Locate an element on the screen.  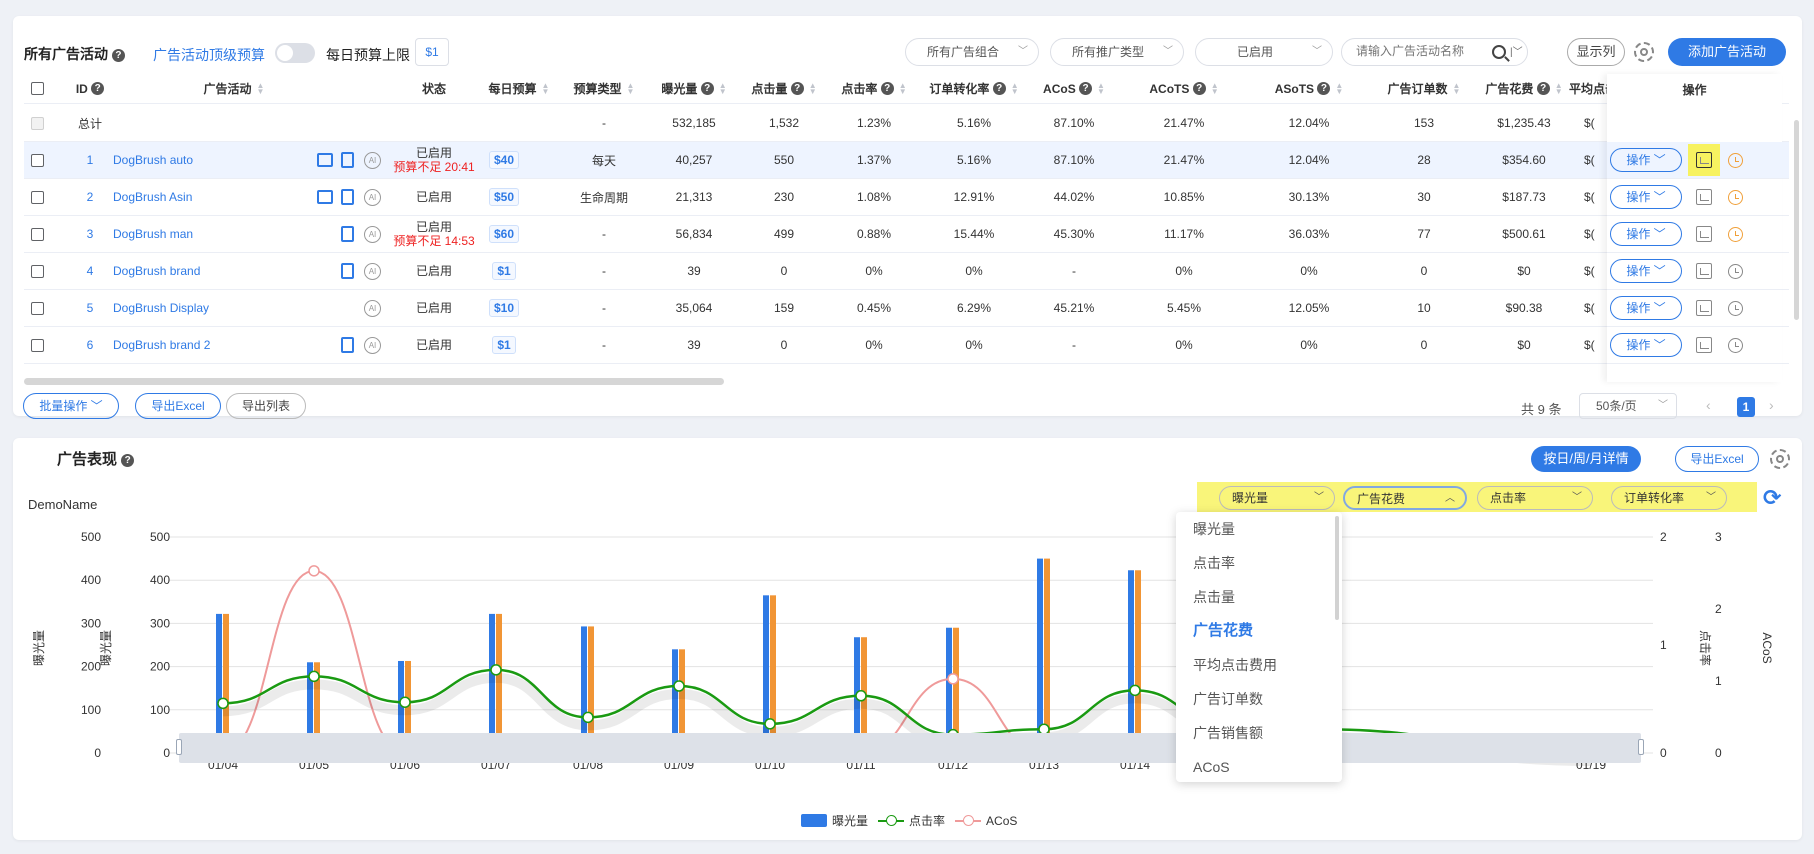
filter-portfolio-select: 所有广告组合 ﹀ is located at coordinates (972, 52).